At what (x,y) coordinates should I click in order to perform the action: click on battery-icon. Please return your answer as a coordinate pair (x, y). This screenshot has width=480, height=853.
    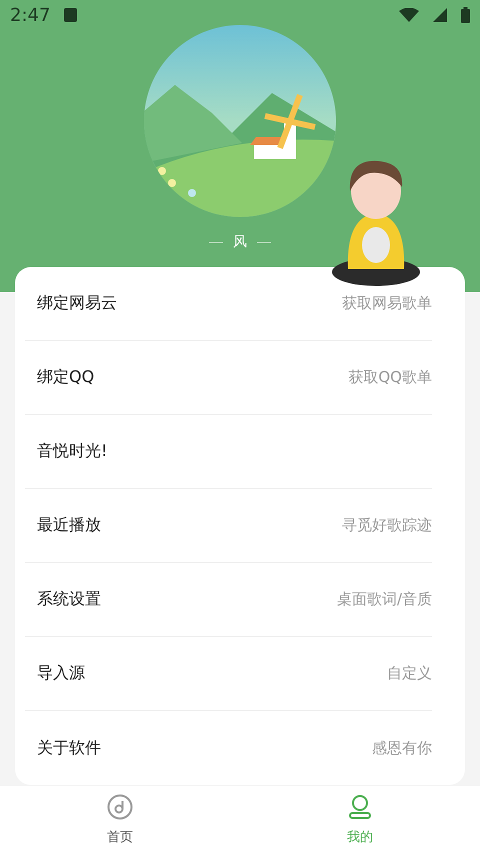
    Looking at the image, I should click on (465, 15).